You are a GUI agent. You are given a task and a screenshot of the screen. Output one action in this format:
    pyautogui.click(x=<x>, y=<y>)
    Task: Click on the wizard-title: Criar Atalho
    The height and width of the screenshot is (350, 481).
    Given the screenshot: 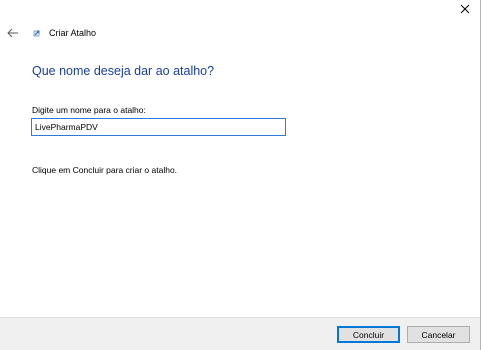 What is the action you would take?
    pyautogui.click(x=73, y=33)
    